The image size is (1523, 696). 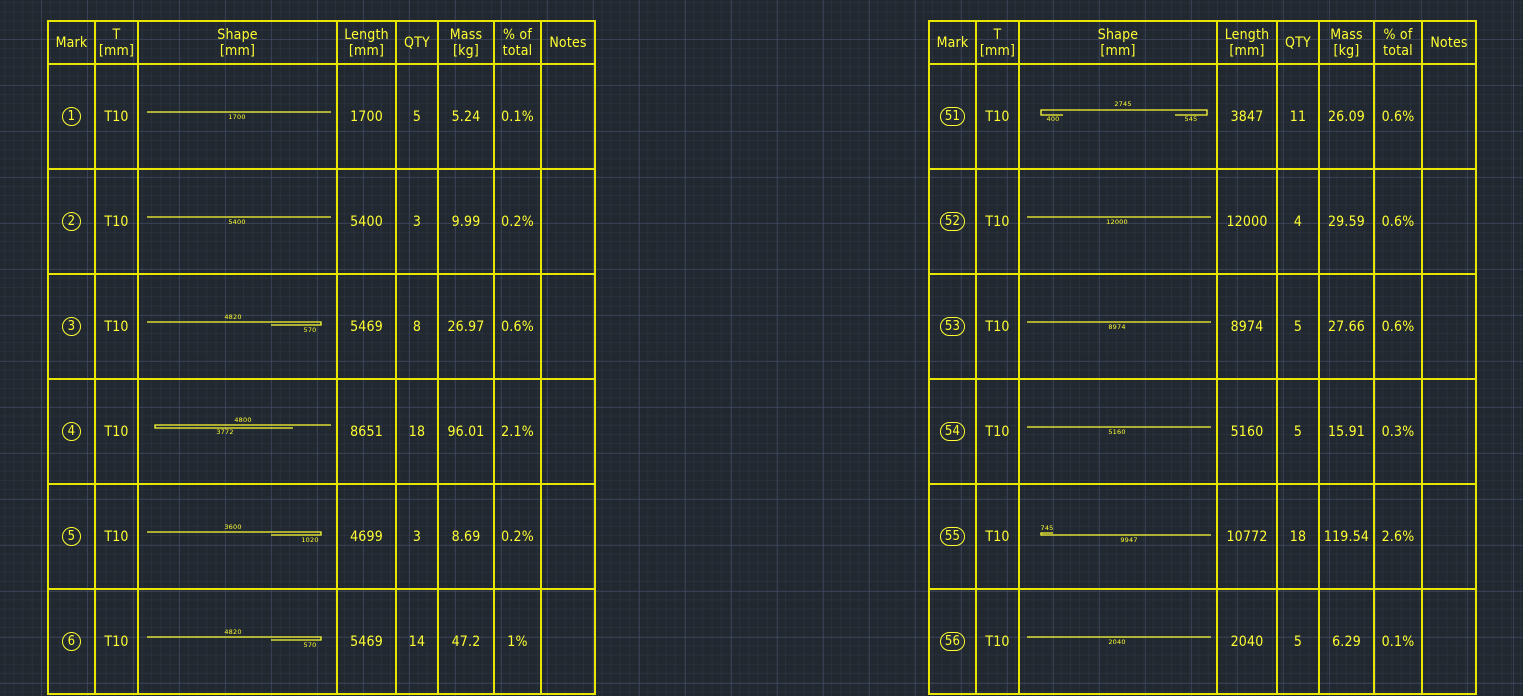 What do you see at coordinates (952, 641) in the screenshot?
I see `cell-mark: 56` at bounding box center [952, 641].